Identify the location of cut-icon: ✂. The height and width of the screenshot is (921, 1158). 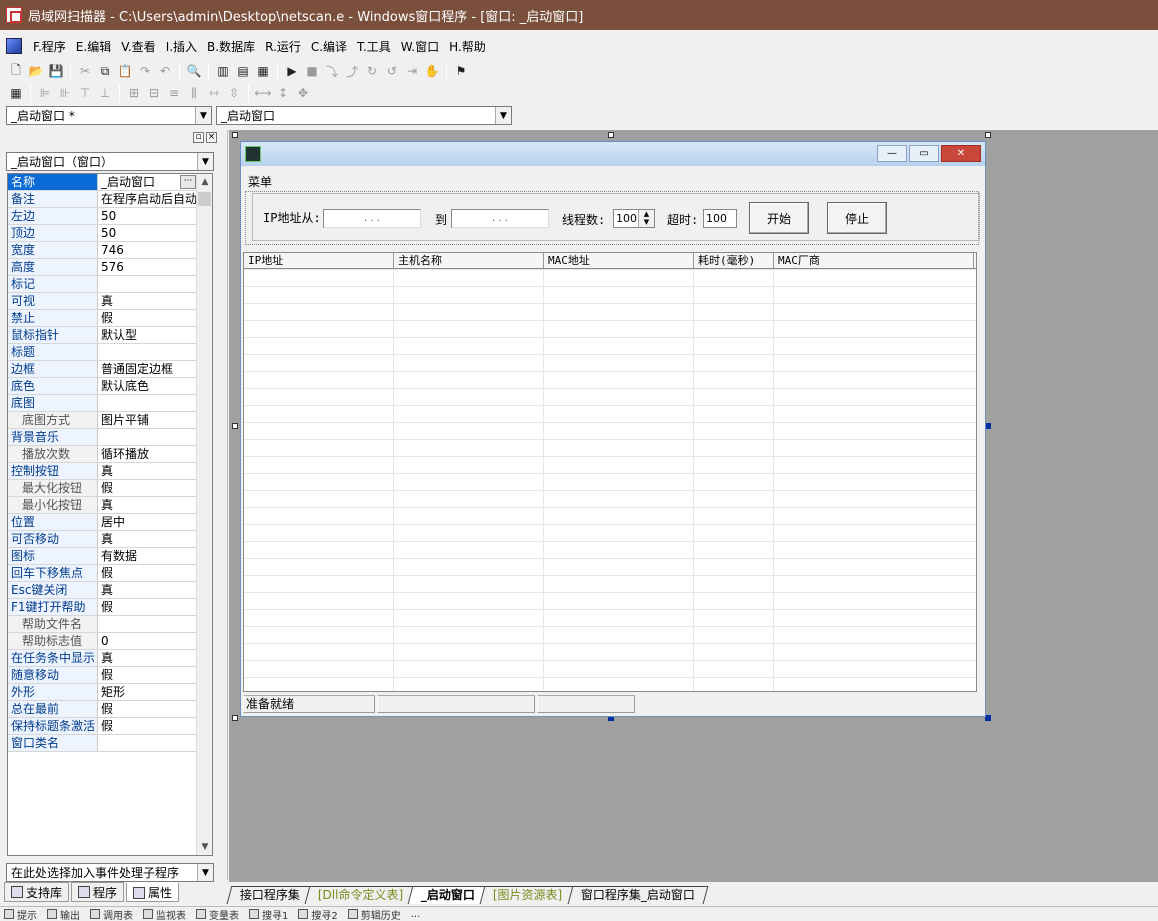
(85, 71).